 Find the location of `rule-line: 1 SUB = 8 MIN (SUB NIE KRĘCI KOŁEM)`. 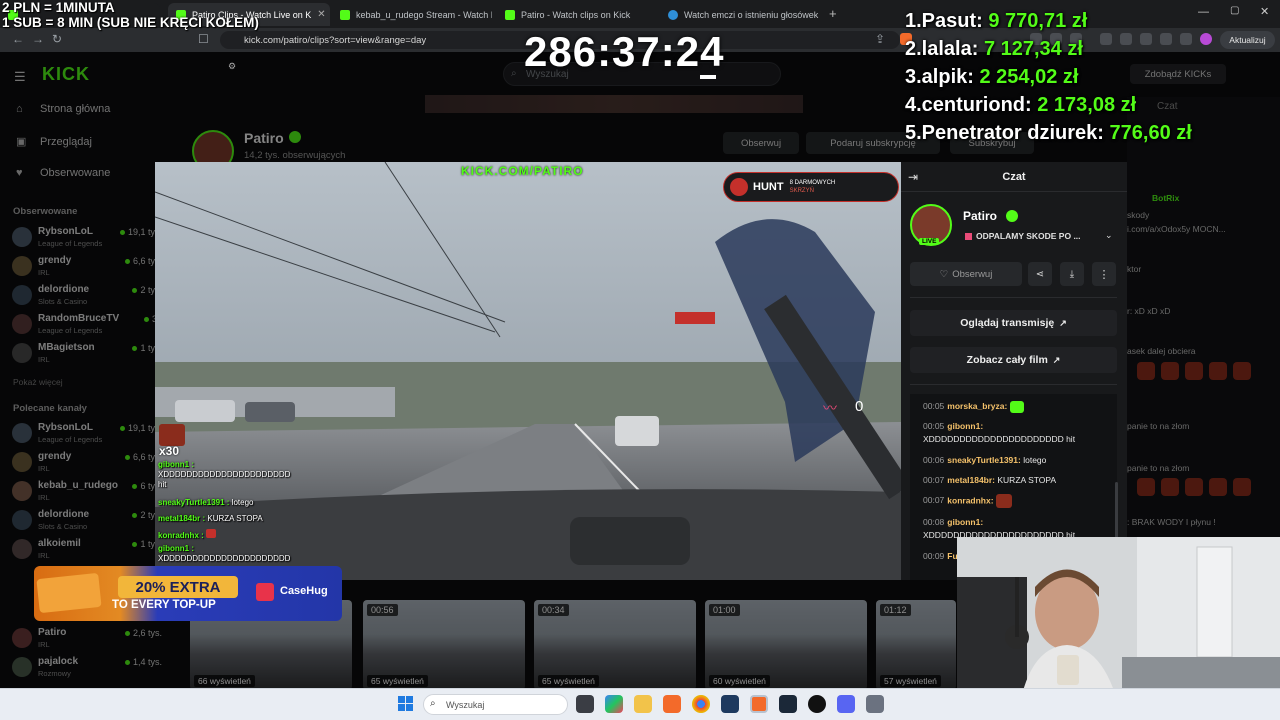

rule-line: 1 SUB = 8 MIN (SUB NIE KRĘCI KOŁEM) is located at coordinates (130, 22).